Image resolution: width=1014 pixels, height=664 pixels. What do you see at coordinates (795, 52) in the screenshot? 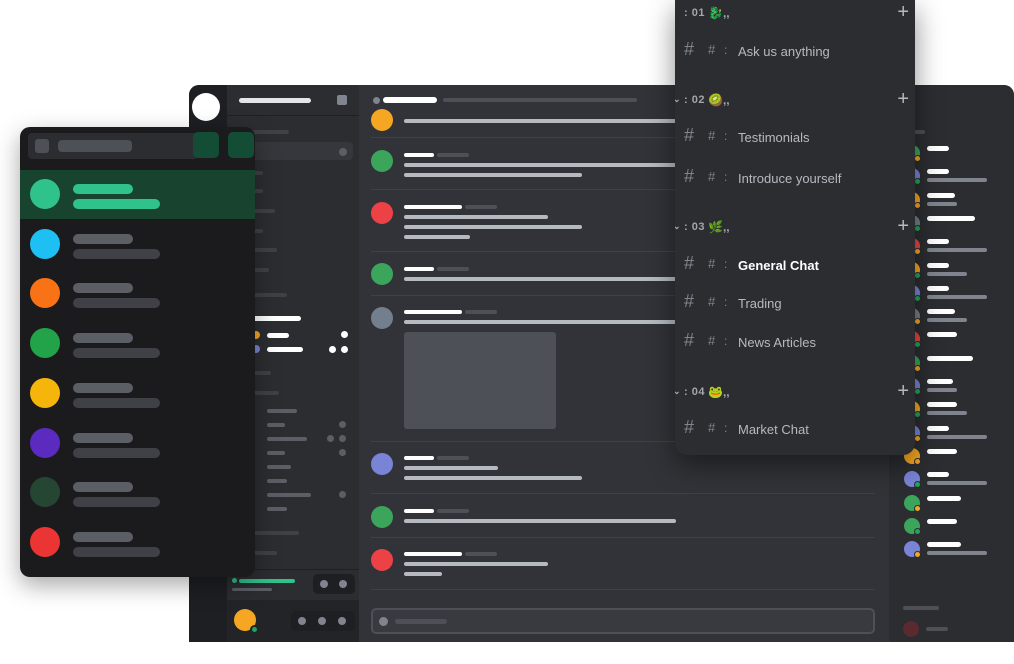
I see `channel-item: # #: Ask us anything` at bounding box center [795, 52].